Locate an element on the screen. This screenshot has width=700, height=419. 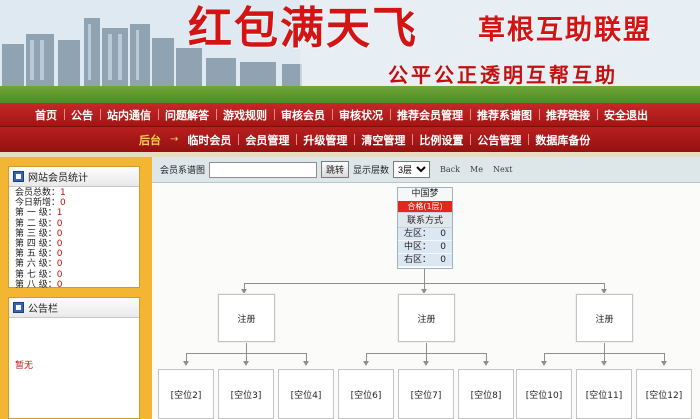
stat-row: 第 二 级：0 is located at coordinates (39, 223).